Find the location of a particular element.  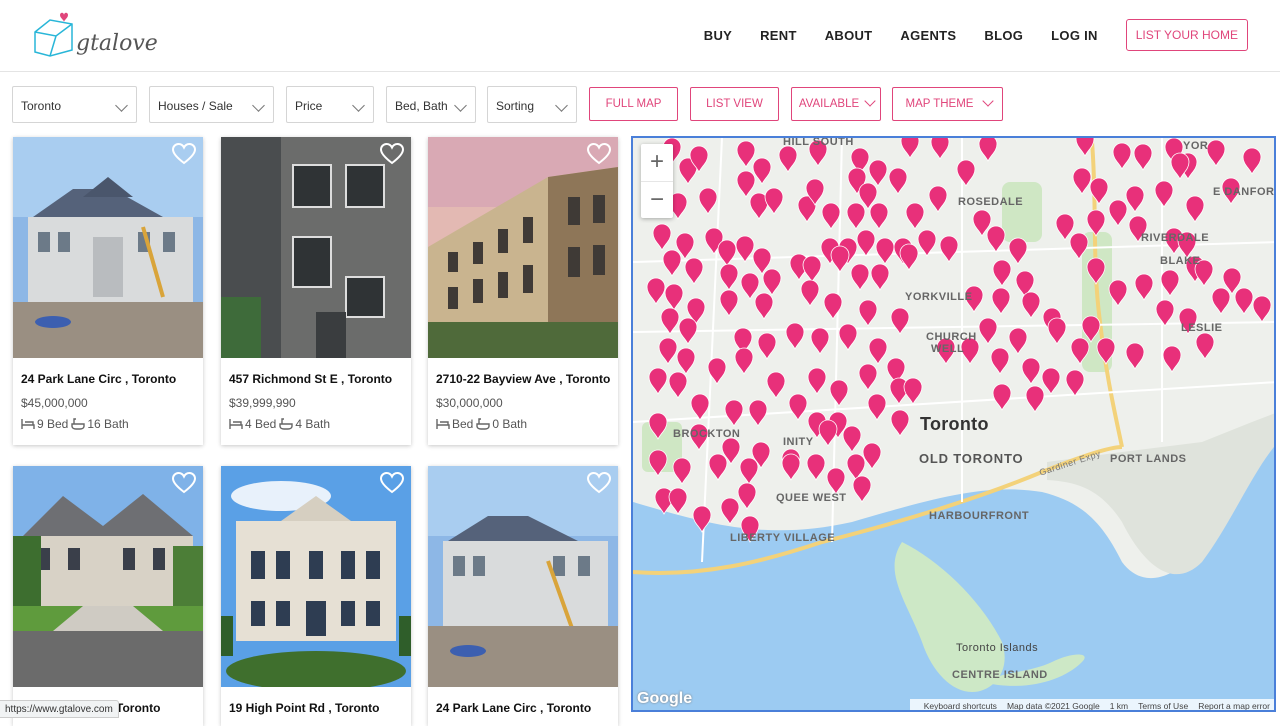

zoom-out-button: − is located at coordinates (657, 200).